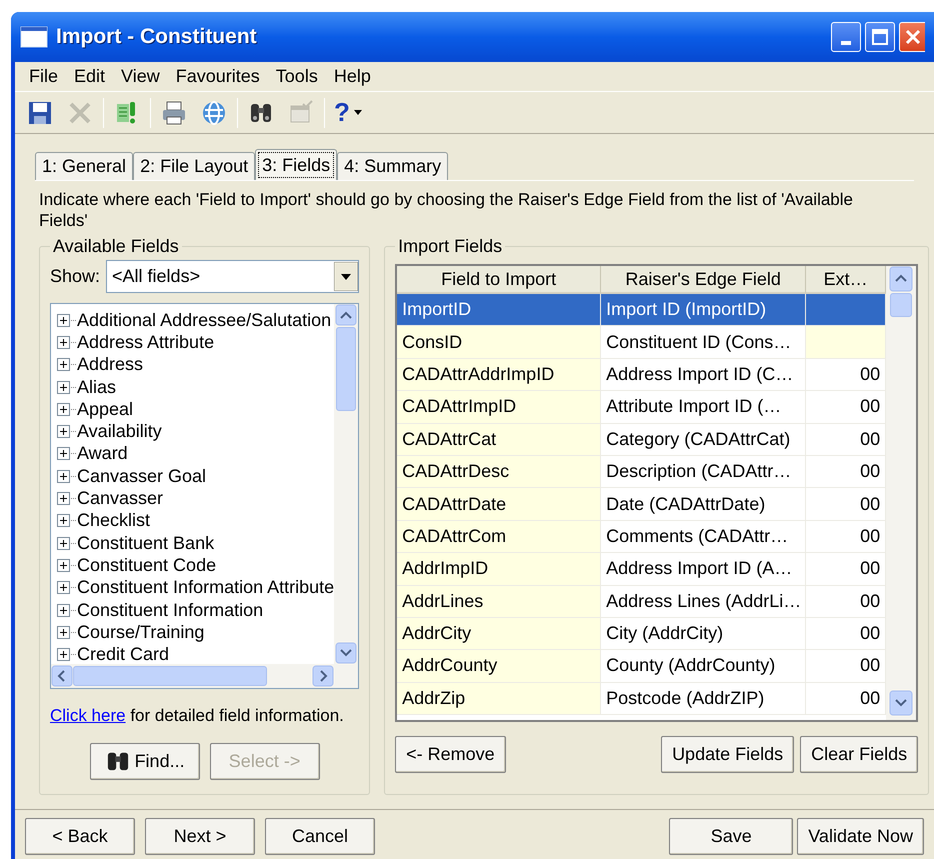  Describe the element at coordinates (434, 698) in the screenshot. I see `table-cell-text: AddrZip` at that location.